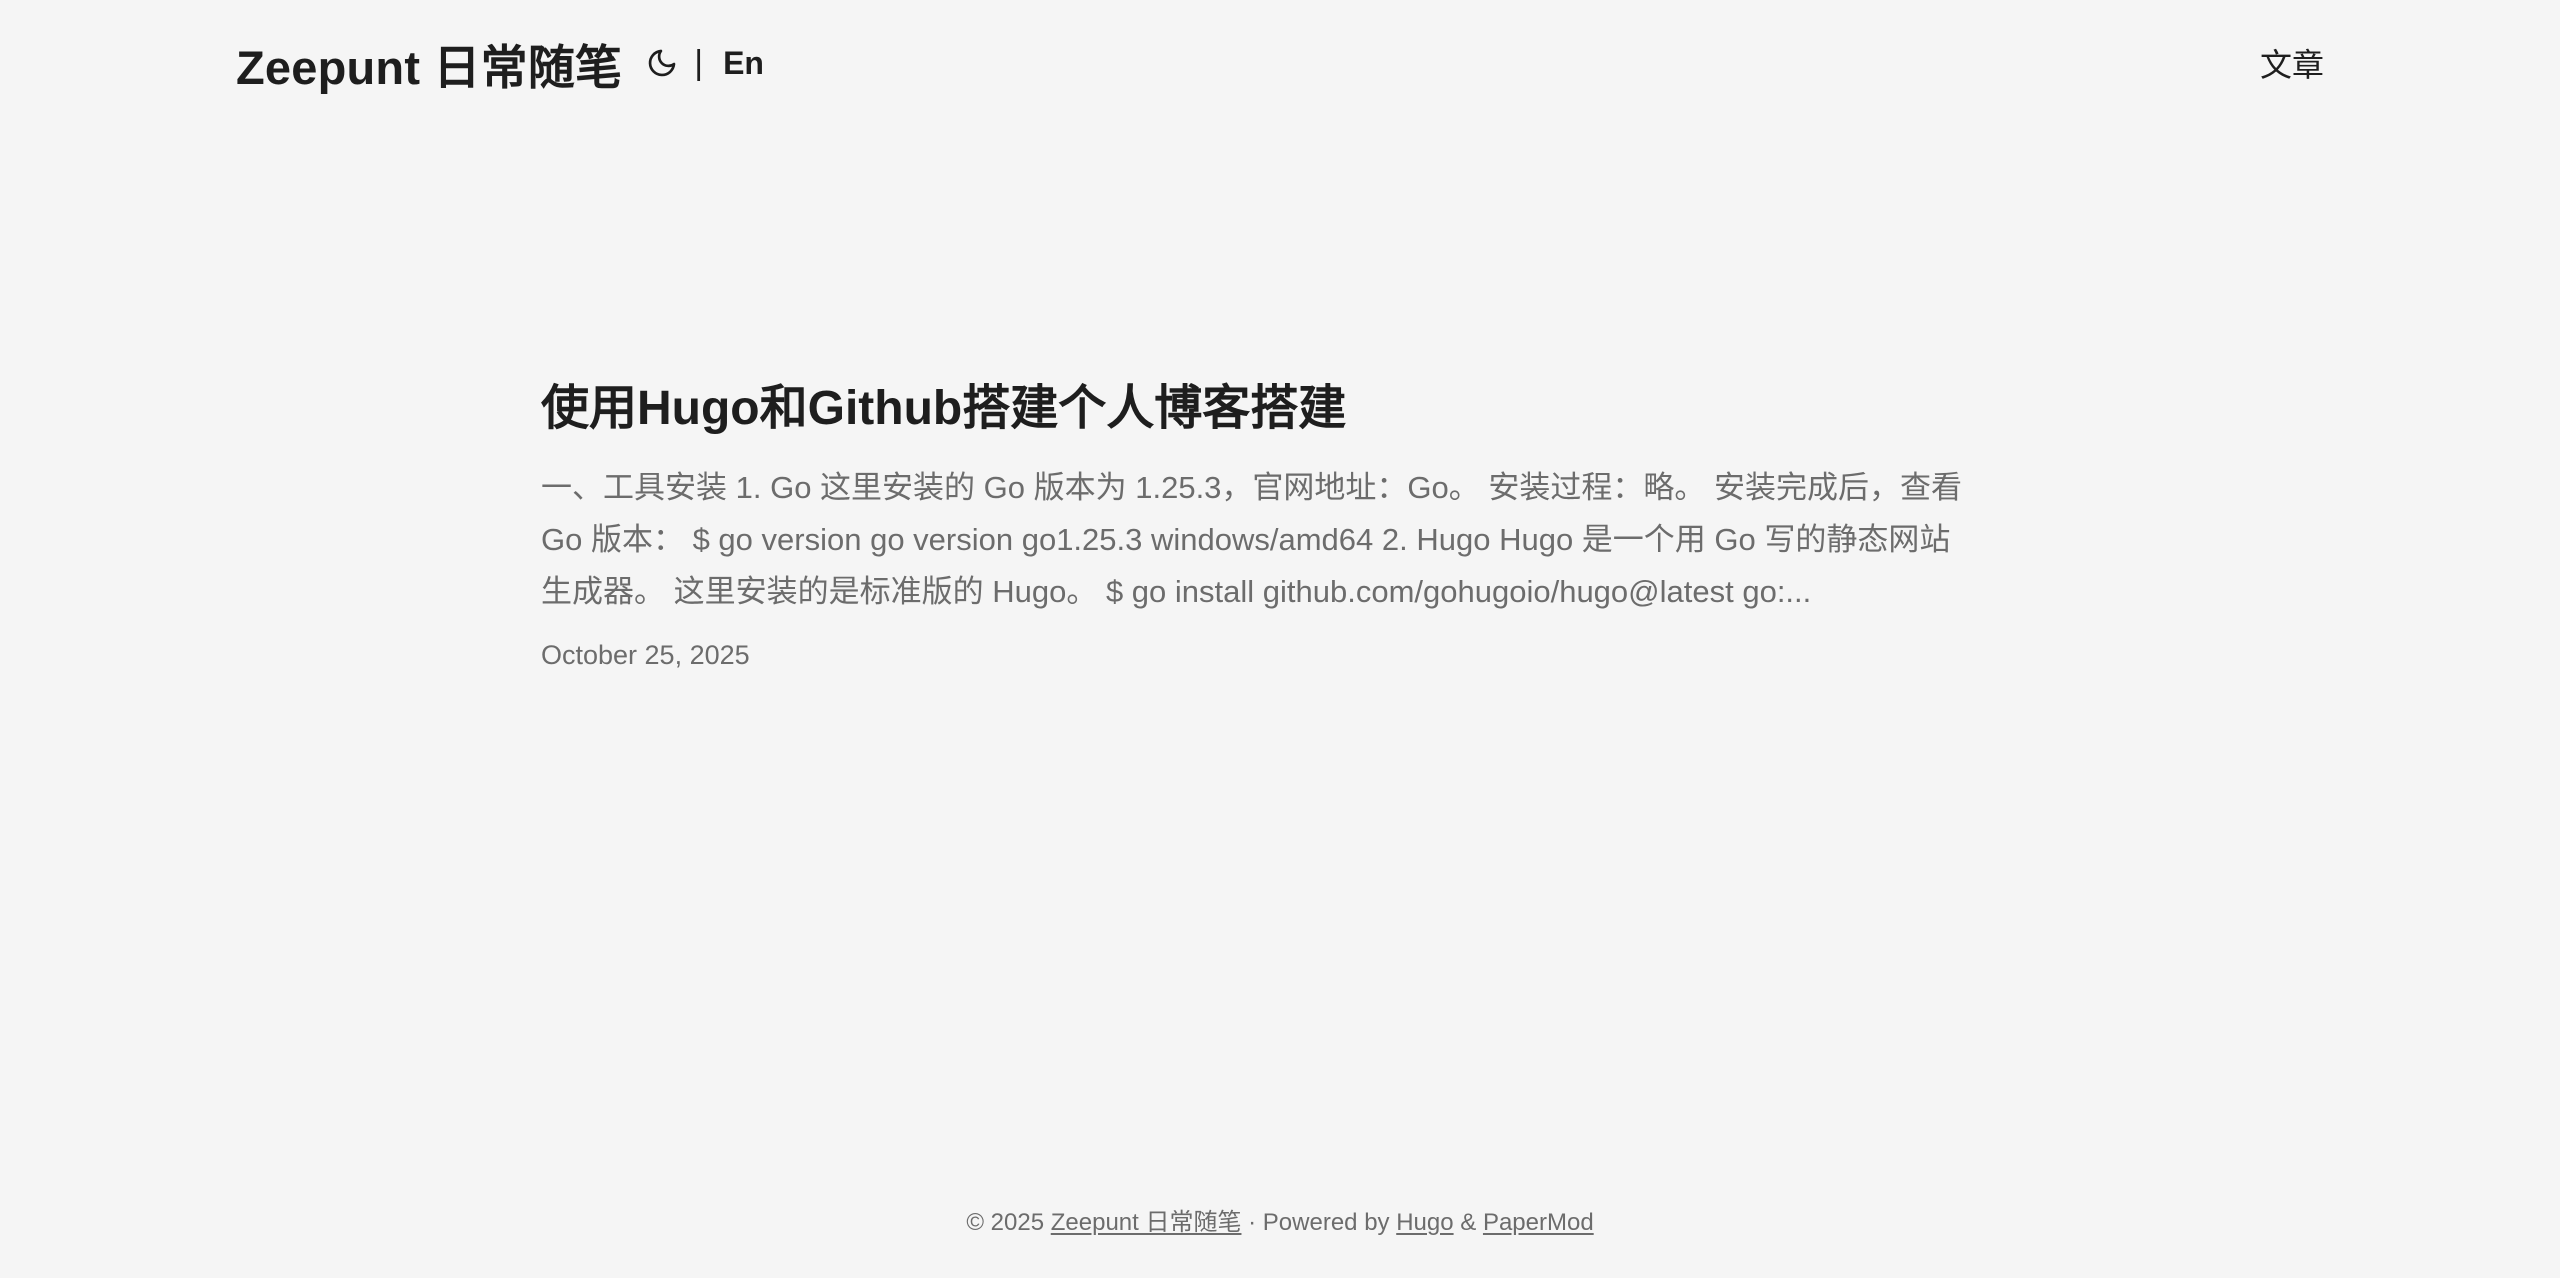 This screenshot has height=1278, width=2560. Describe the element at coordinates (1538, 1222) in the screenshot. I see `footer-papermod-link: PaperMod` at that location.